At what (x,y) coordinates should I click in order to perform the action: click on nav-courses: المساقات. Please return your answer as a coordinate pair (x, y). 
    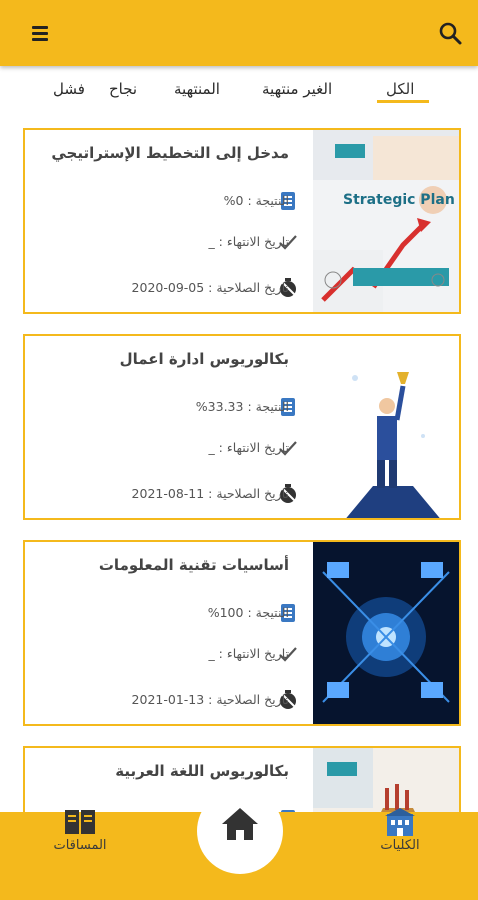
    Looking at the image, I should click on (80, 831).